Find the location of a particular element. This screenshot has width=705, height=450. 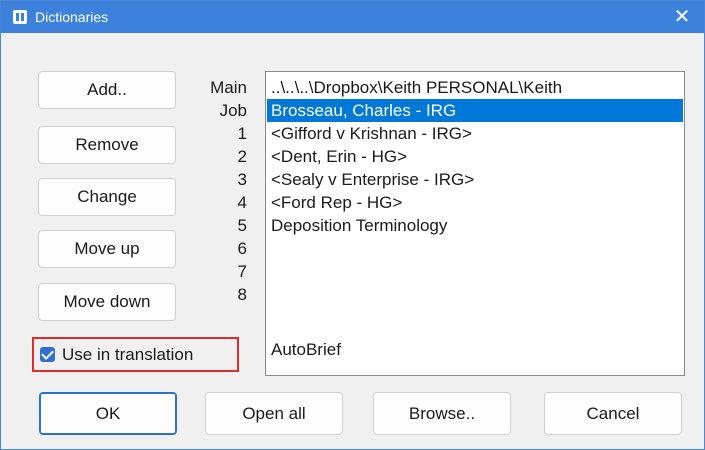

change-button: Change is located at coordinates (107, 197).